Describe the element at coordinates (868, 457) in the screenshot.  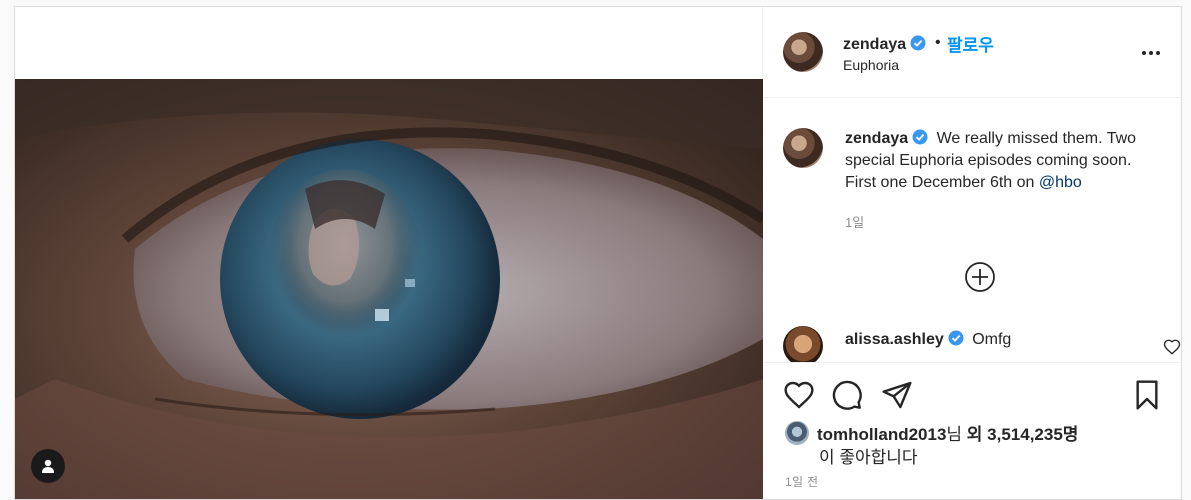
I see `likes-suffix-text: 이 좋아합니다` at that location.